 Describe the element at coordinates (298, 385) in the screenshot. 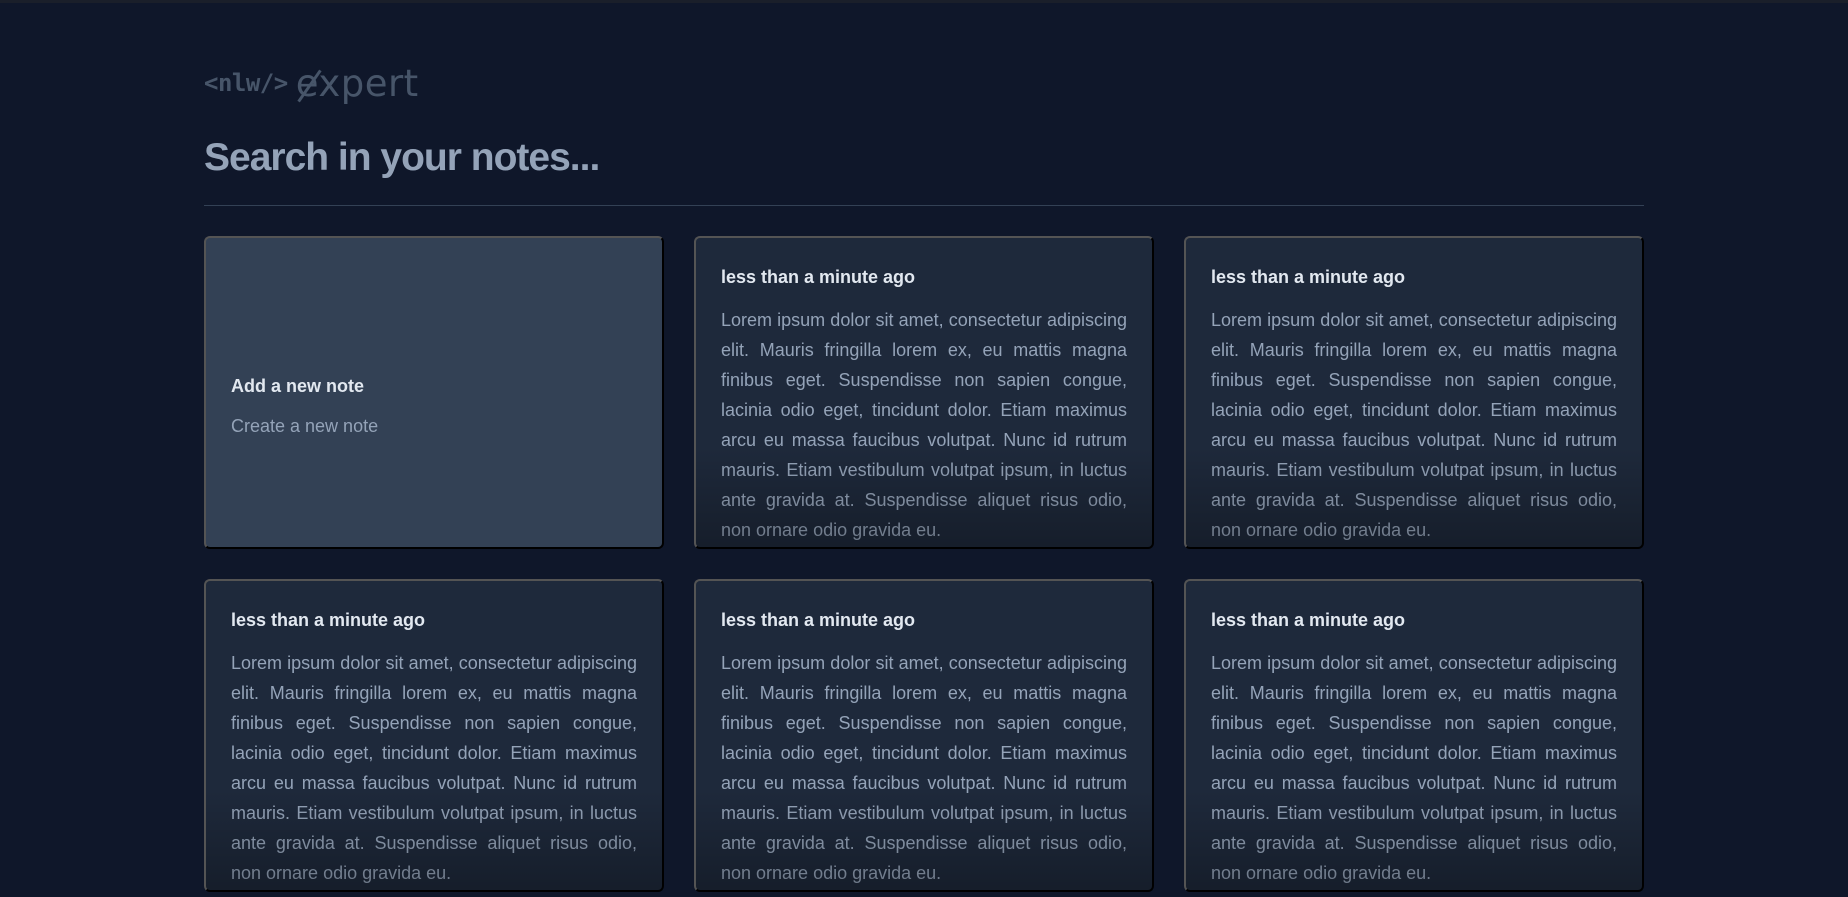

I see `add-note-title: Add a new note` at that location.